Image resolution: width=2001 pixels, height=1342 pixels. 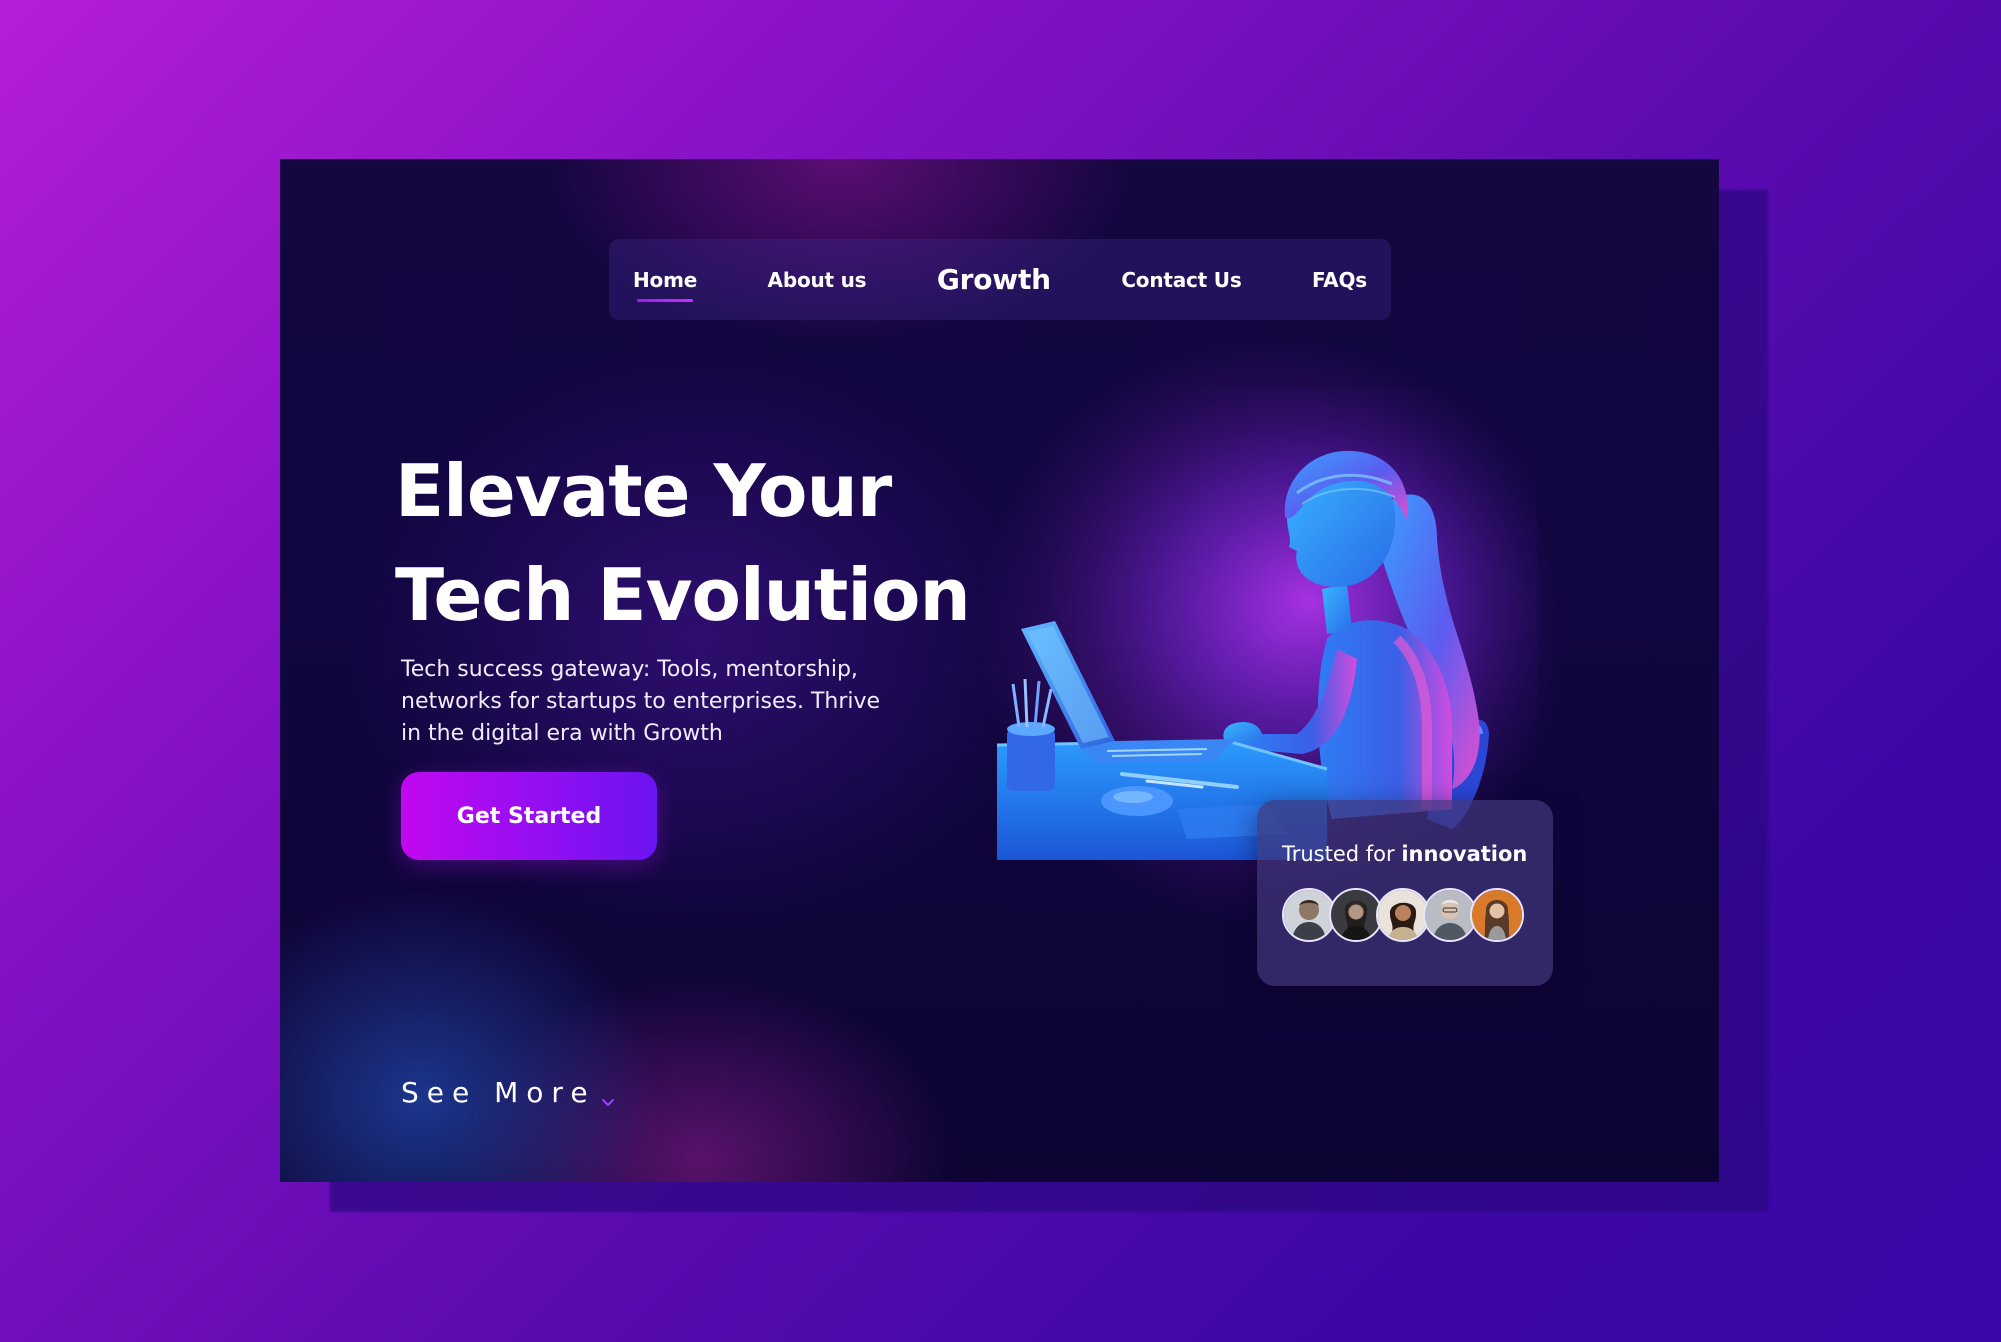 I want to click on trusted-text-emphasis: innovation, so click(x=1464, y=854).